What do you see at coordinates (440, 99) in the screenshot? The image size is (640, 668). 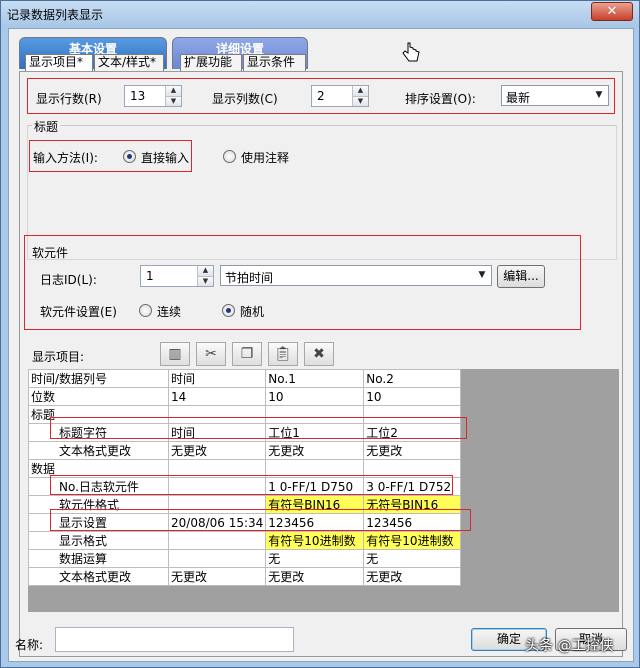 I see `sort-label: 排序设置(O):` at bounding box center [440, 99].